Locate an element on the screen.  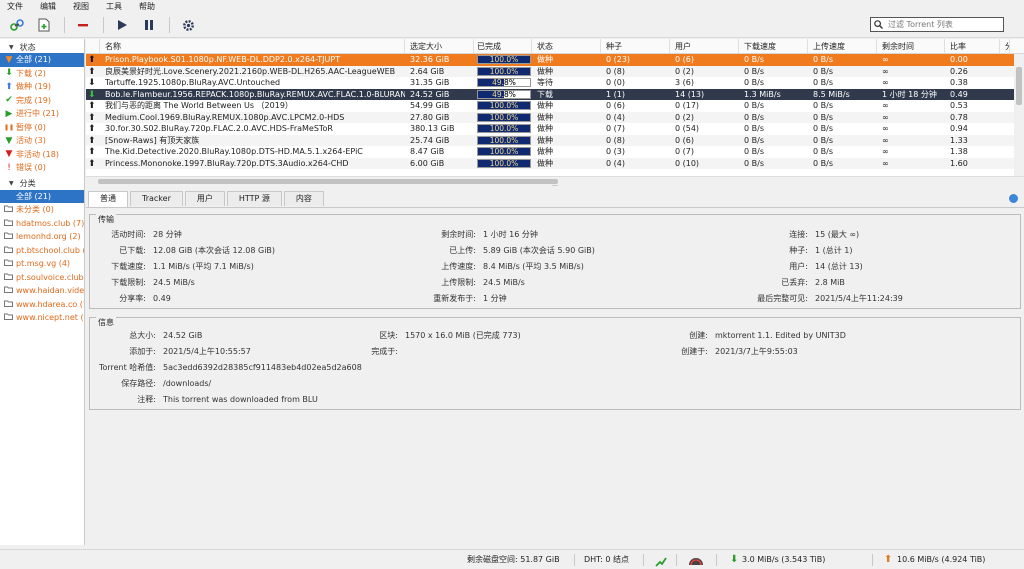
torrent-ratio: 0.00 is located at coordinates (959, 59).